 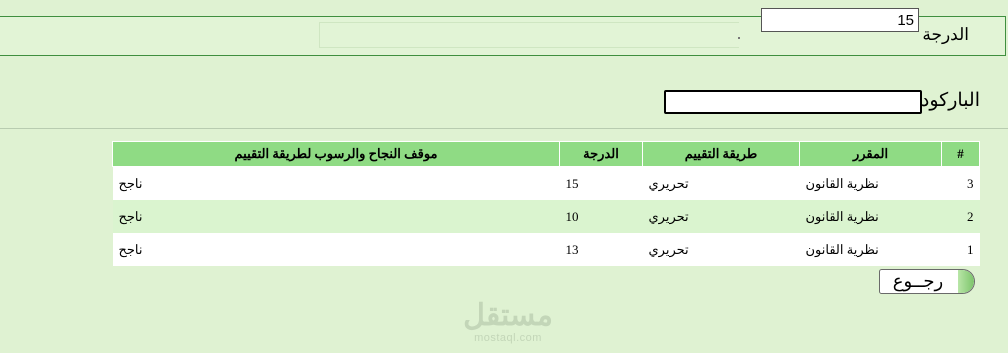 What do you see at coordinates (966, 281) in the screenshot?
I see `back-button-cap` at bounding box center [966, 281].